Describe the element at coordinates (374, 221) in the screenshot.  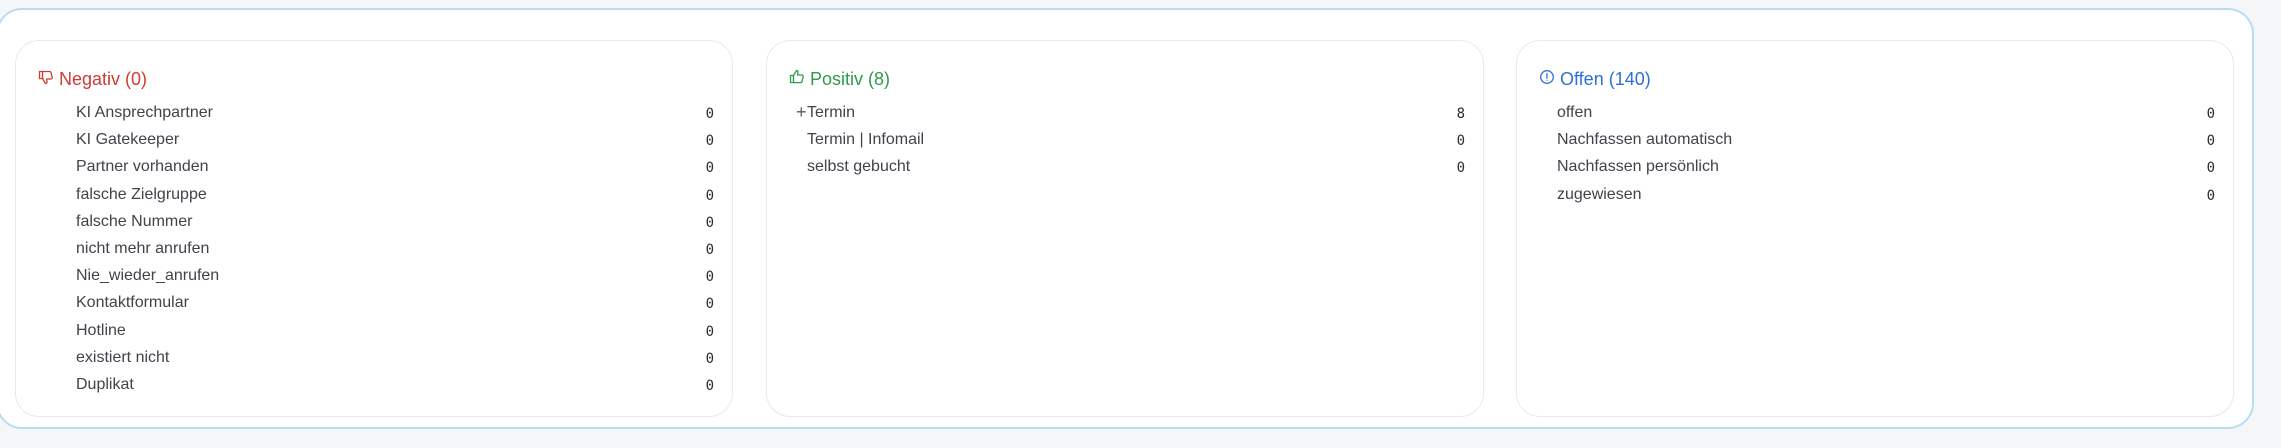
I see `list-item: falsche Nummer 0` at that location.